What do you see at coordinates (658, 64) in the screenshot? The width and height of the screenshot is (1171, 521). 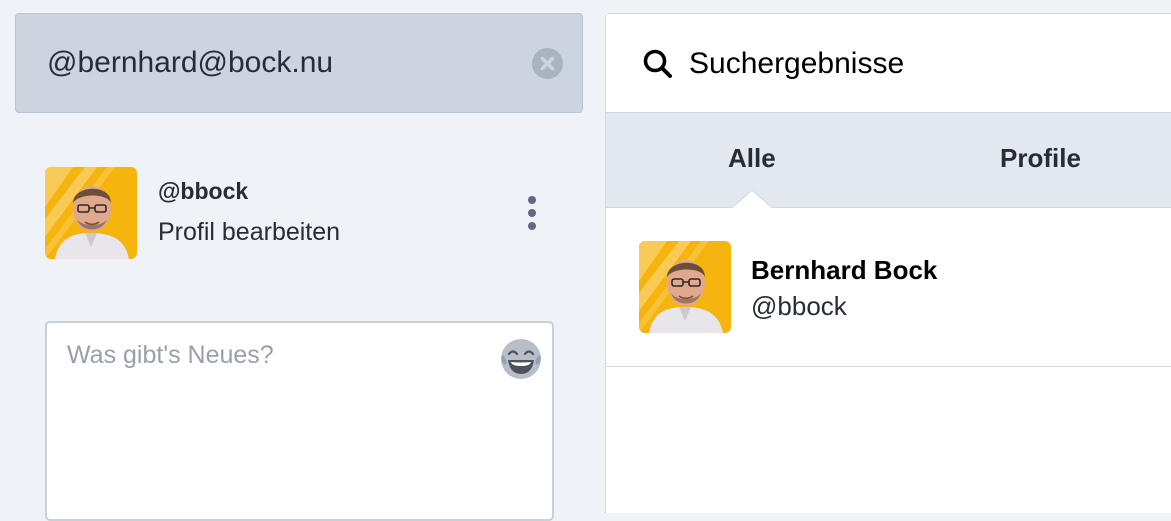 I see `search-icon` at bounding box center [658, 64].